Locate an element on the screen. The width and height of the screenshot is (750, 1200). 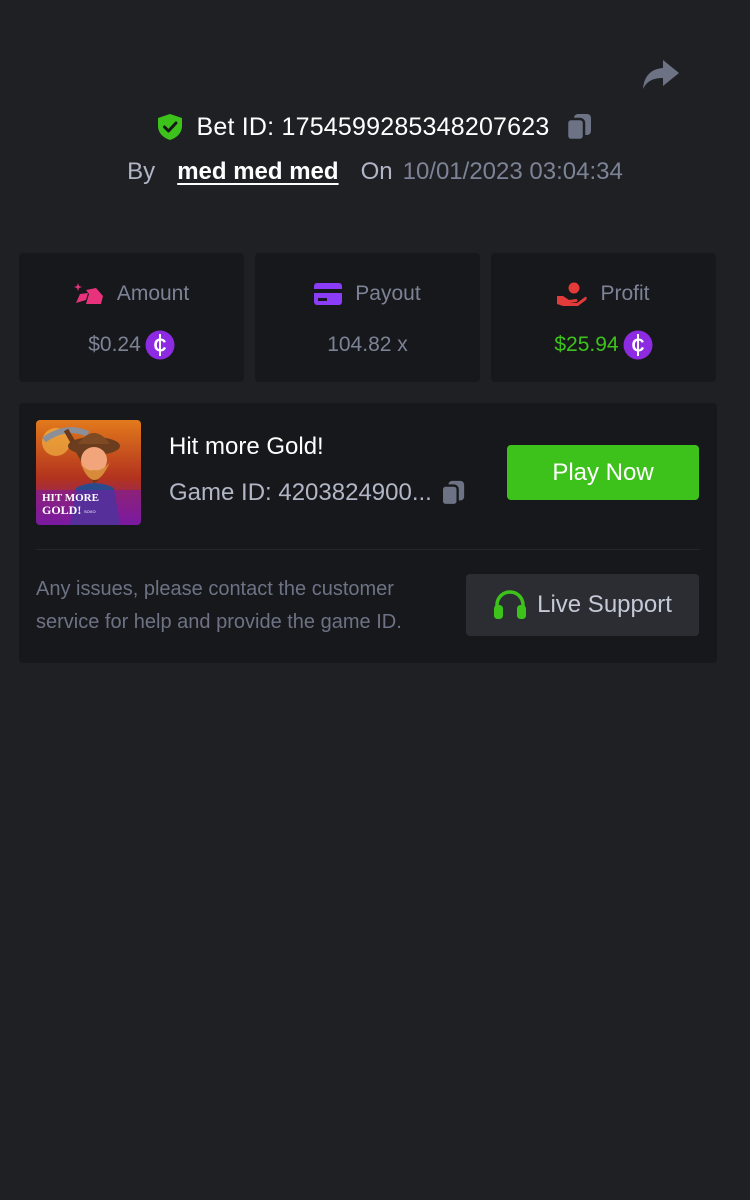
bet-meta-row: By med med med On 10/01/2023 03:04:34 is located at coordinates (375, 172).